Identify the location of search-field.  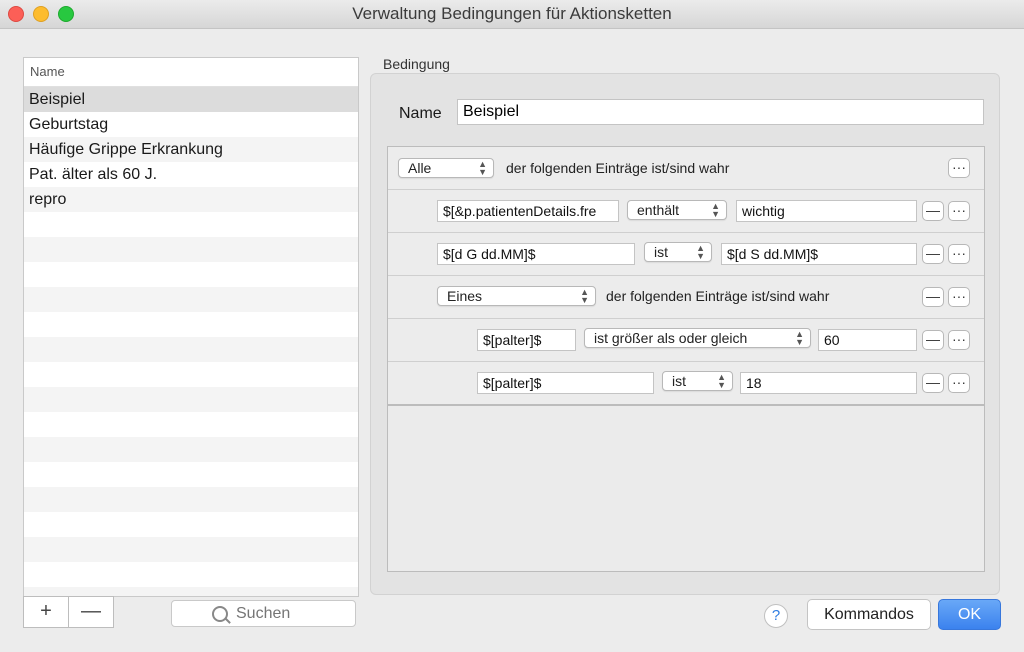
(263, 613).